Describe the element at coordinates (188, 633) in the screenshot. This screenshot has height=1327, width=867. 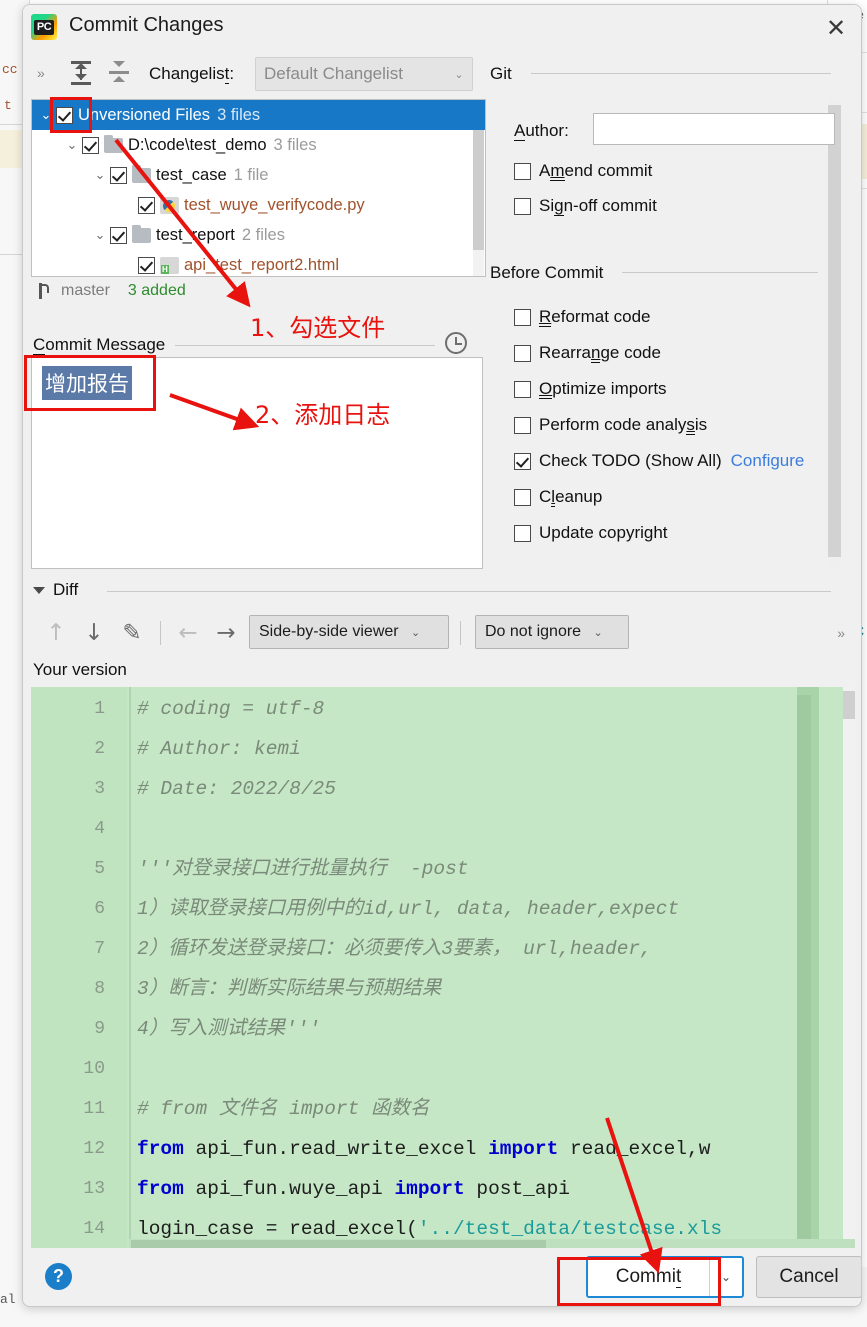
I see `arrow-left-icon: ←` at that location.